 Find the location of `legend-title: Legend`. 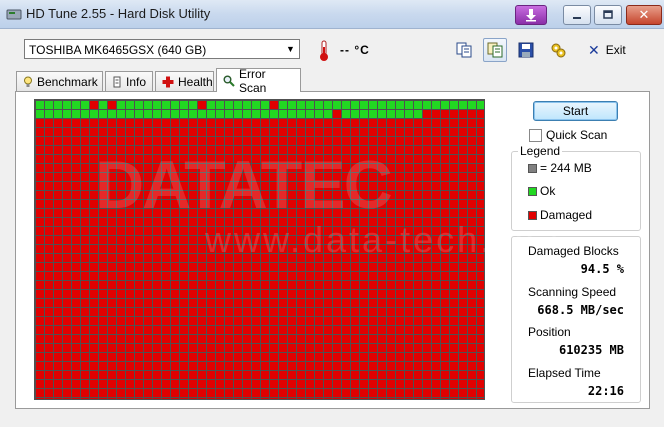

legend-title: Legend is located at coordinates (540, 151).